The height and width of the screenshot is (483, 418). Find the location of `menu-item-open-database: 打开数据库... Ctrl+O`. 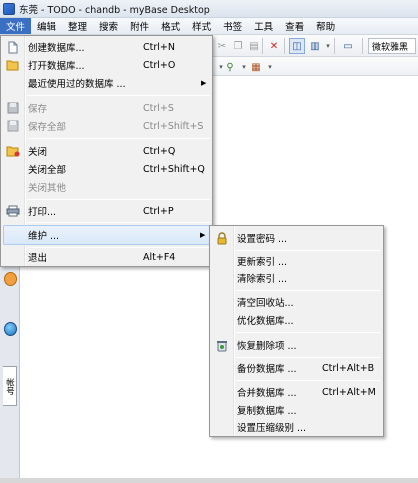

menu-item-open-database: 打开数据库... Ctrl+O is located at coordinates (106, 65).